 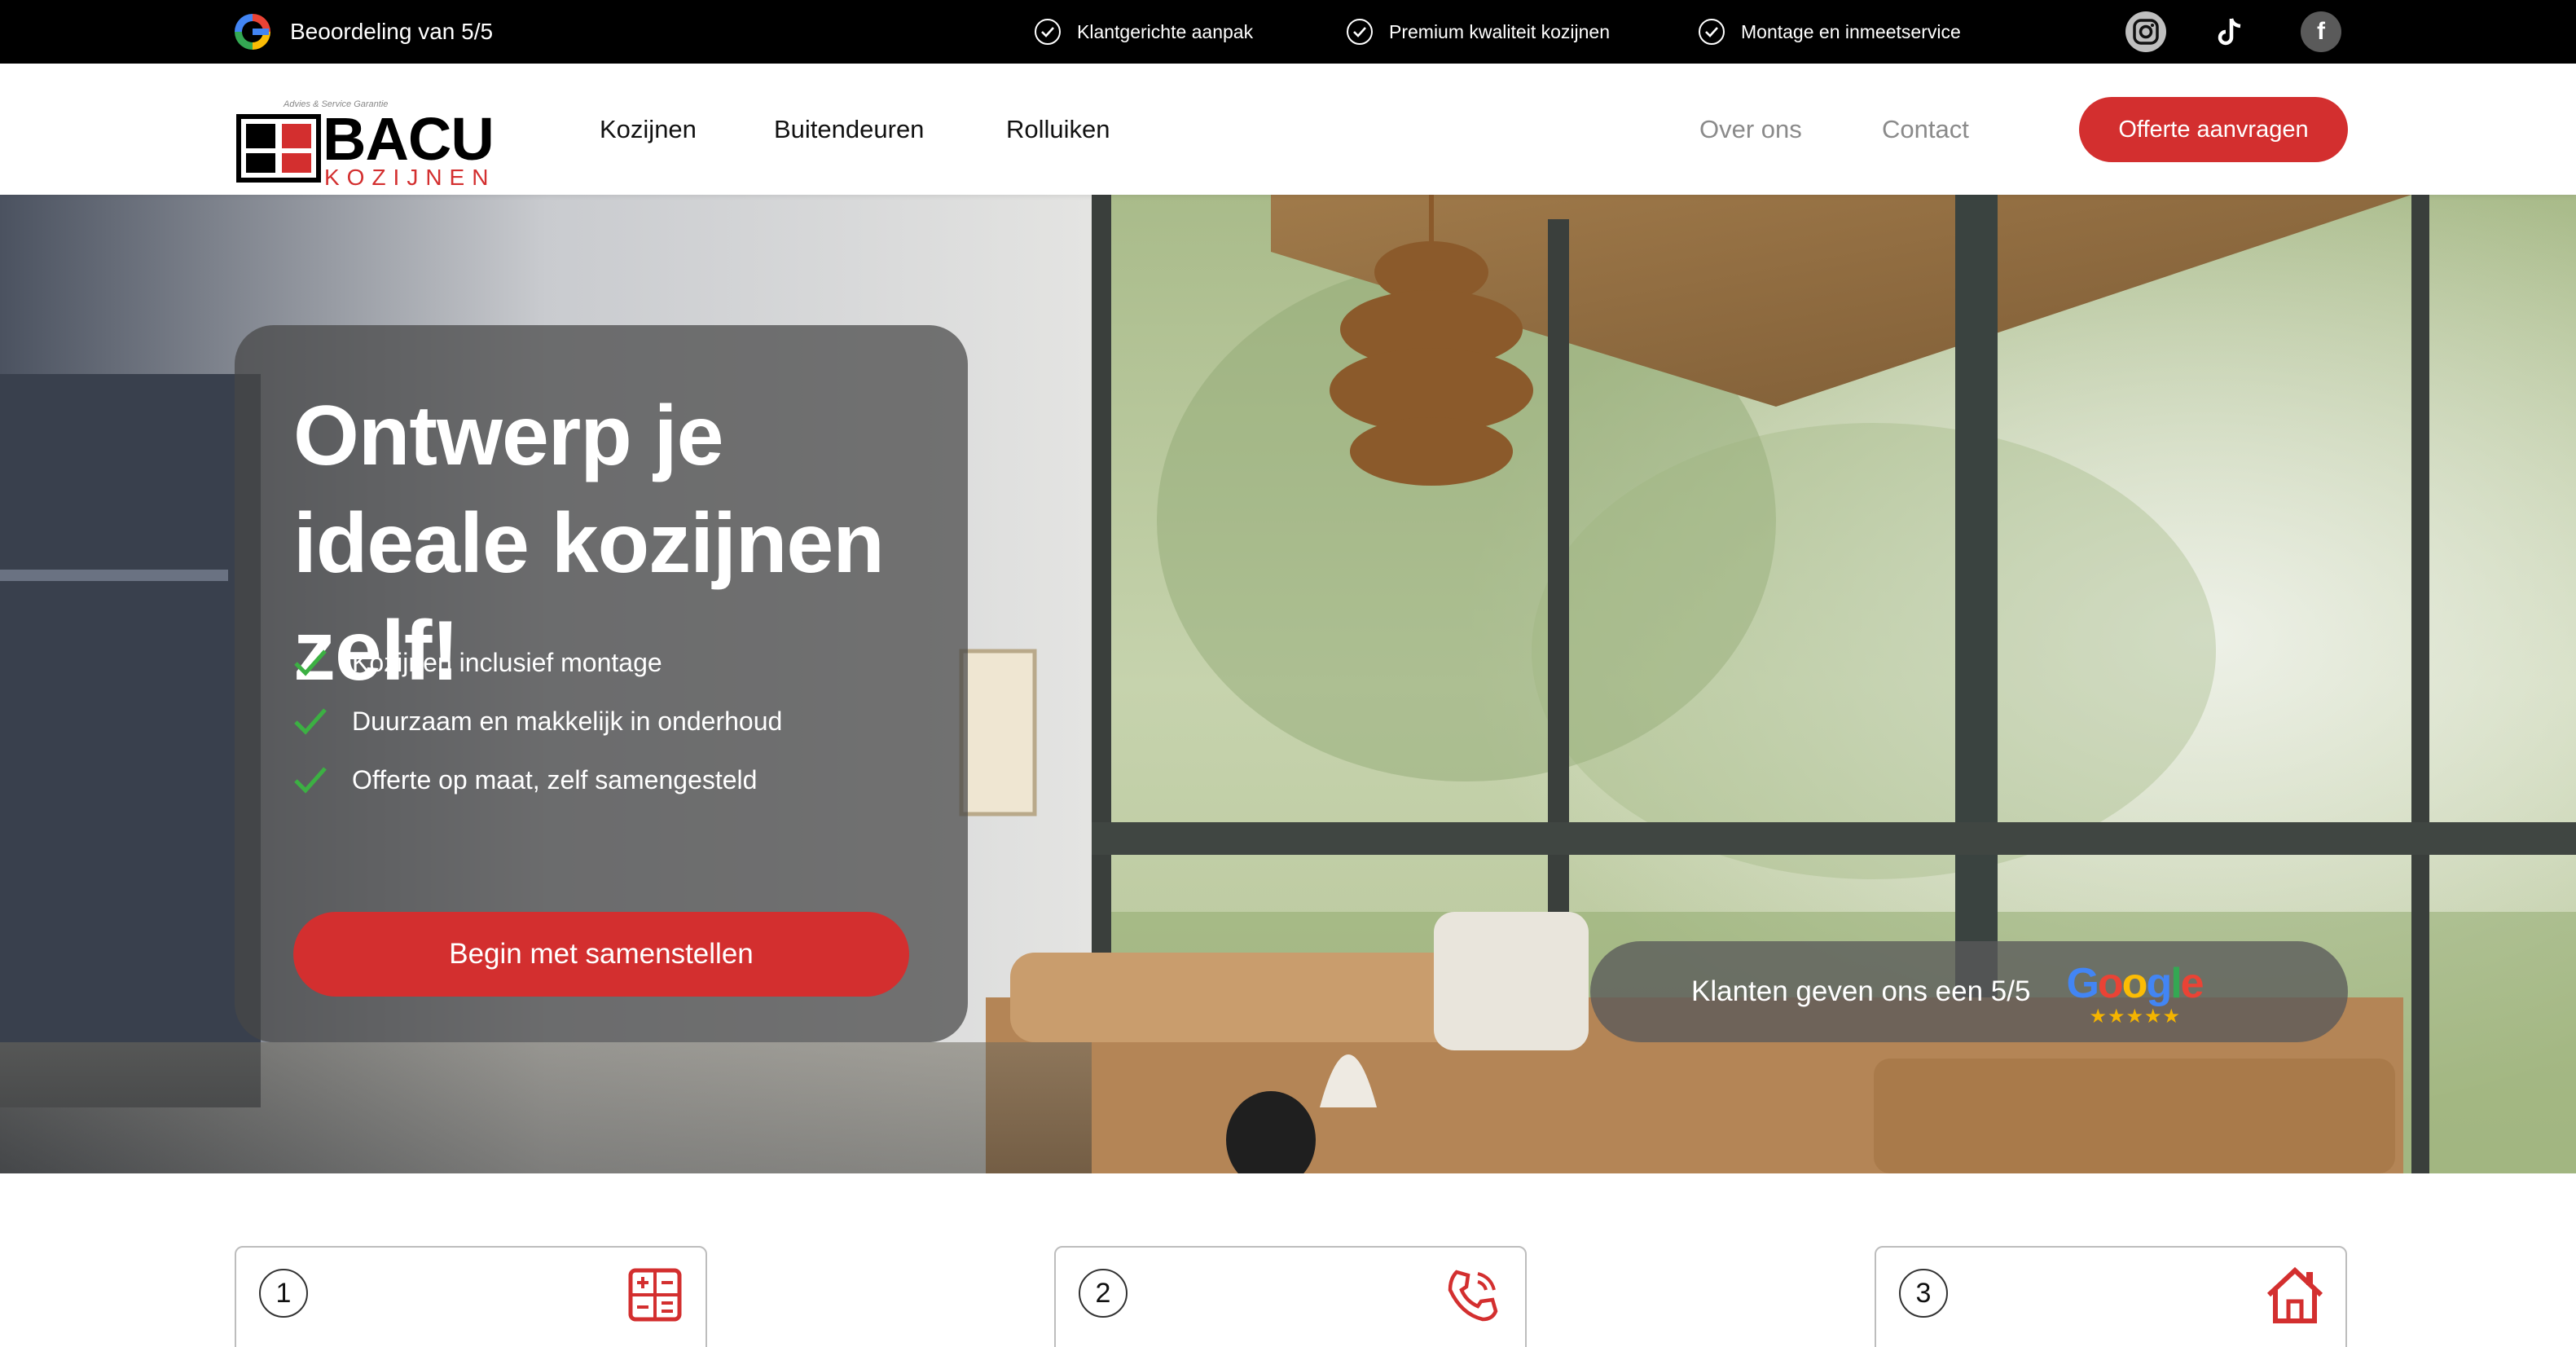 I want to click on logo-window-mark, so click(x=278, y=148).